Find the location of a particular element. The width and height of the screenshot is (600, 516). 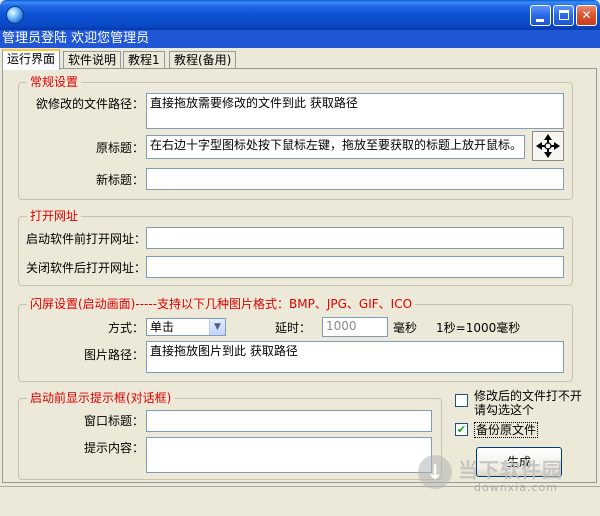

tab-tutorial-backup: 教程(备用) is located at coordinates (203, 60).